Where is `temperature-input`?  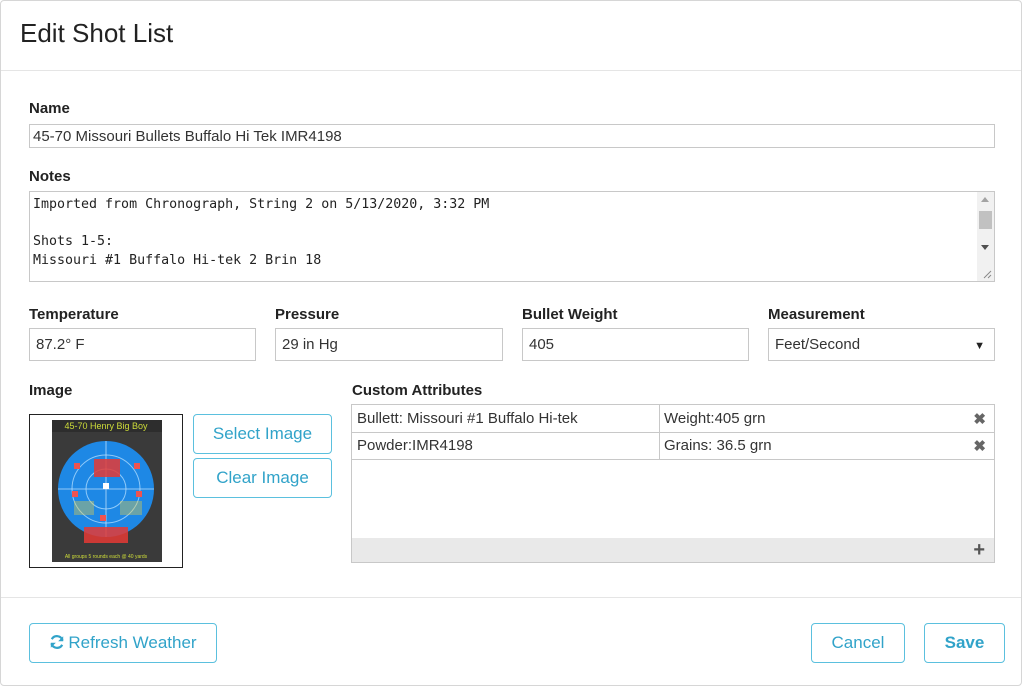 temperature-input is located at coordinates (142, 344).